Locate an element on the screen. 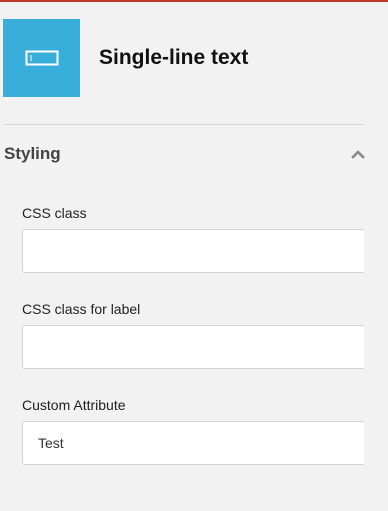 The image size is (388, 511). css-class-input is located at coordinates (193, 251).